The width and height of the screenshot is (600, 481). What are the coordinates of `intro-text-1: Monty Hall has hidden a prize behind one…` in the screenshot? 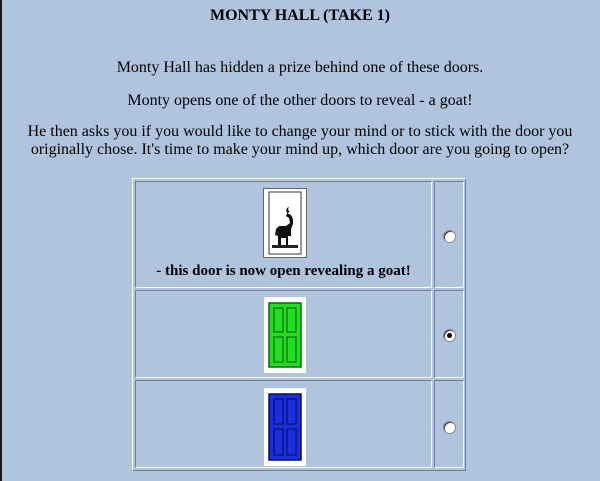 It's located at (300, 67).